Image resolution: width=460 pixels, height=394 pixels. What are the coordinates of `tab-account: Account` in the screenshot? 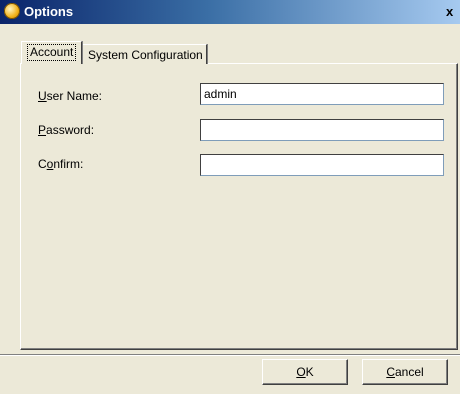 It's located at (52, 52).